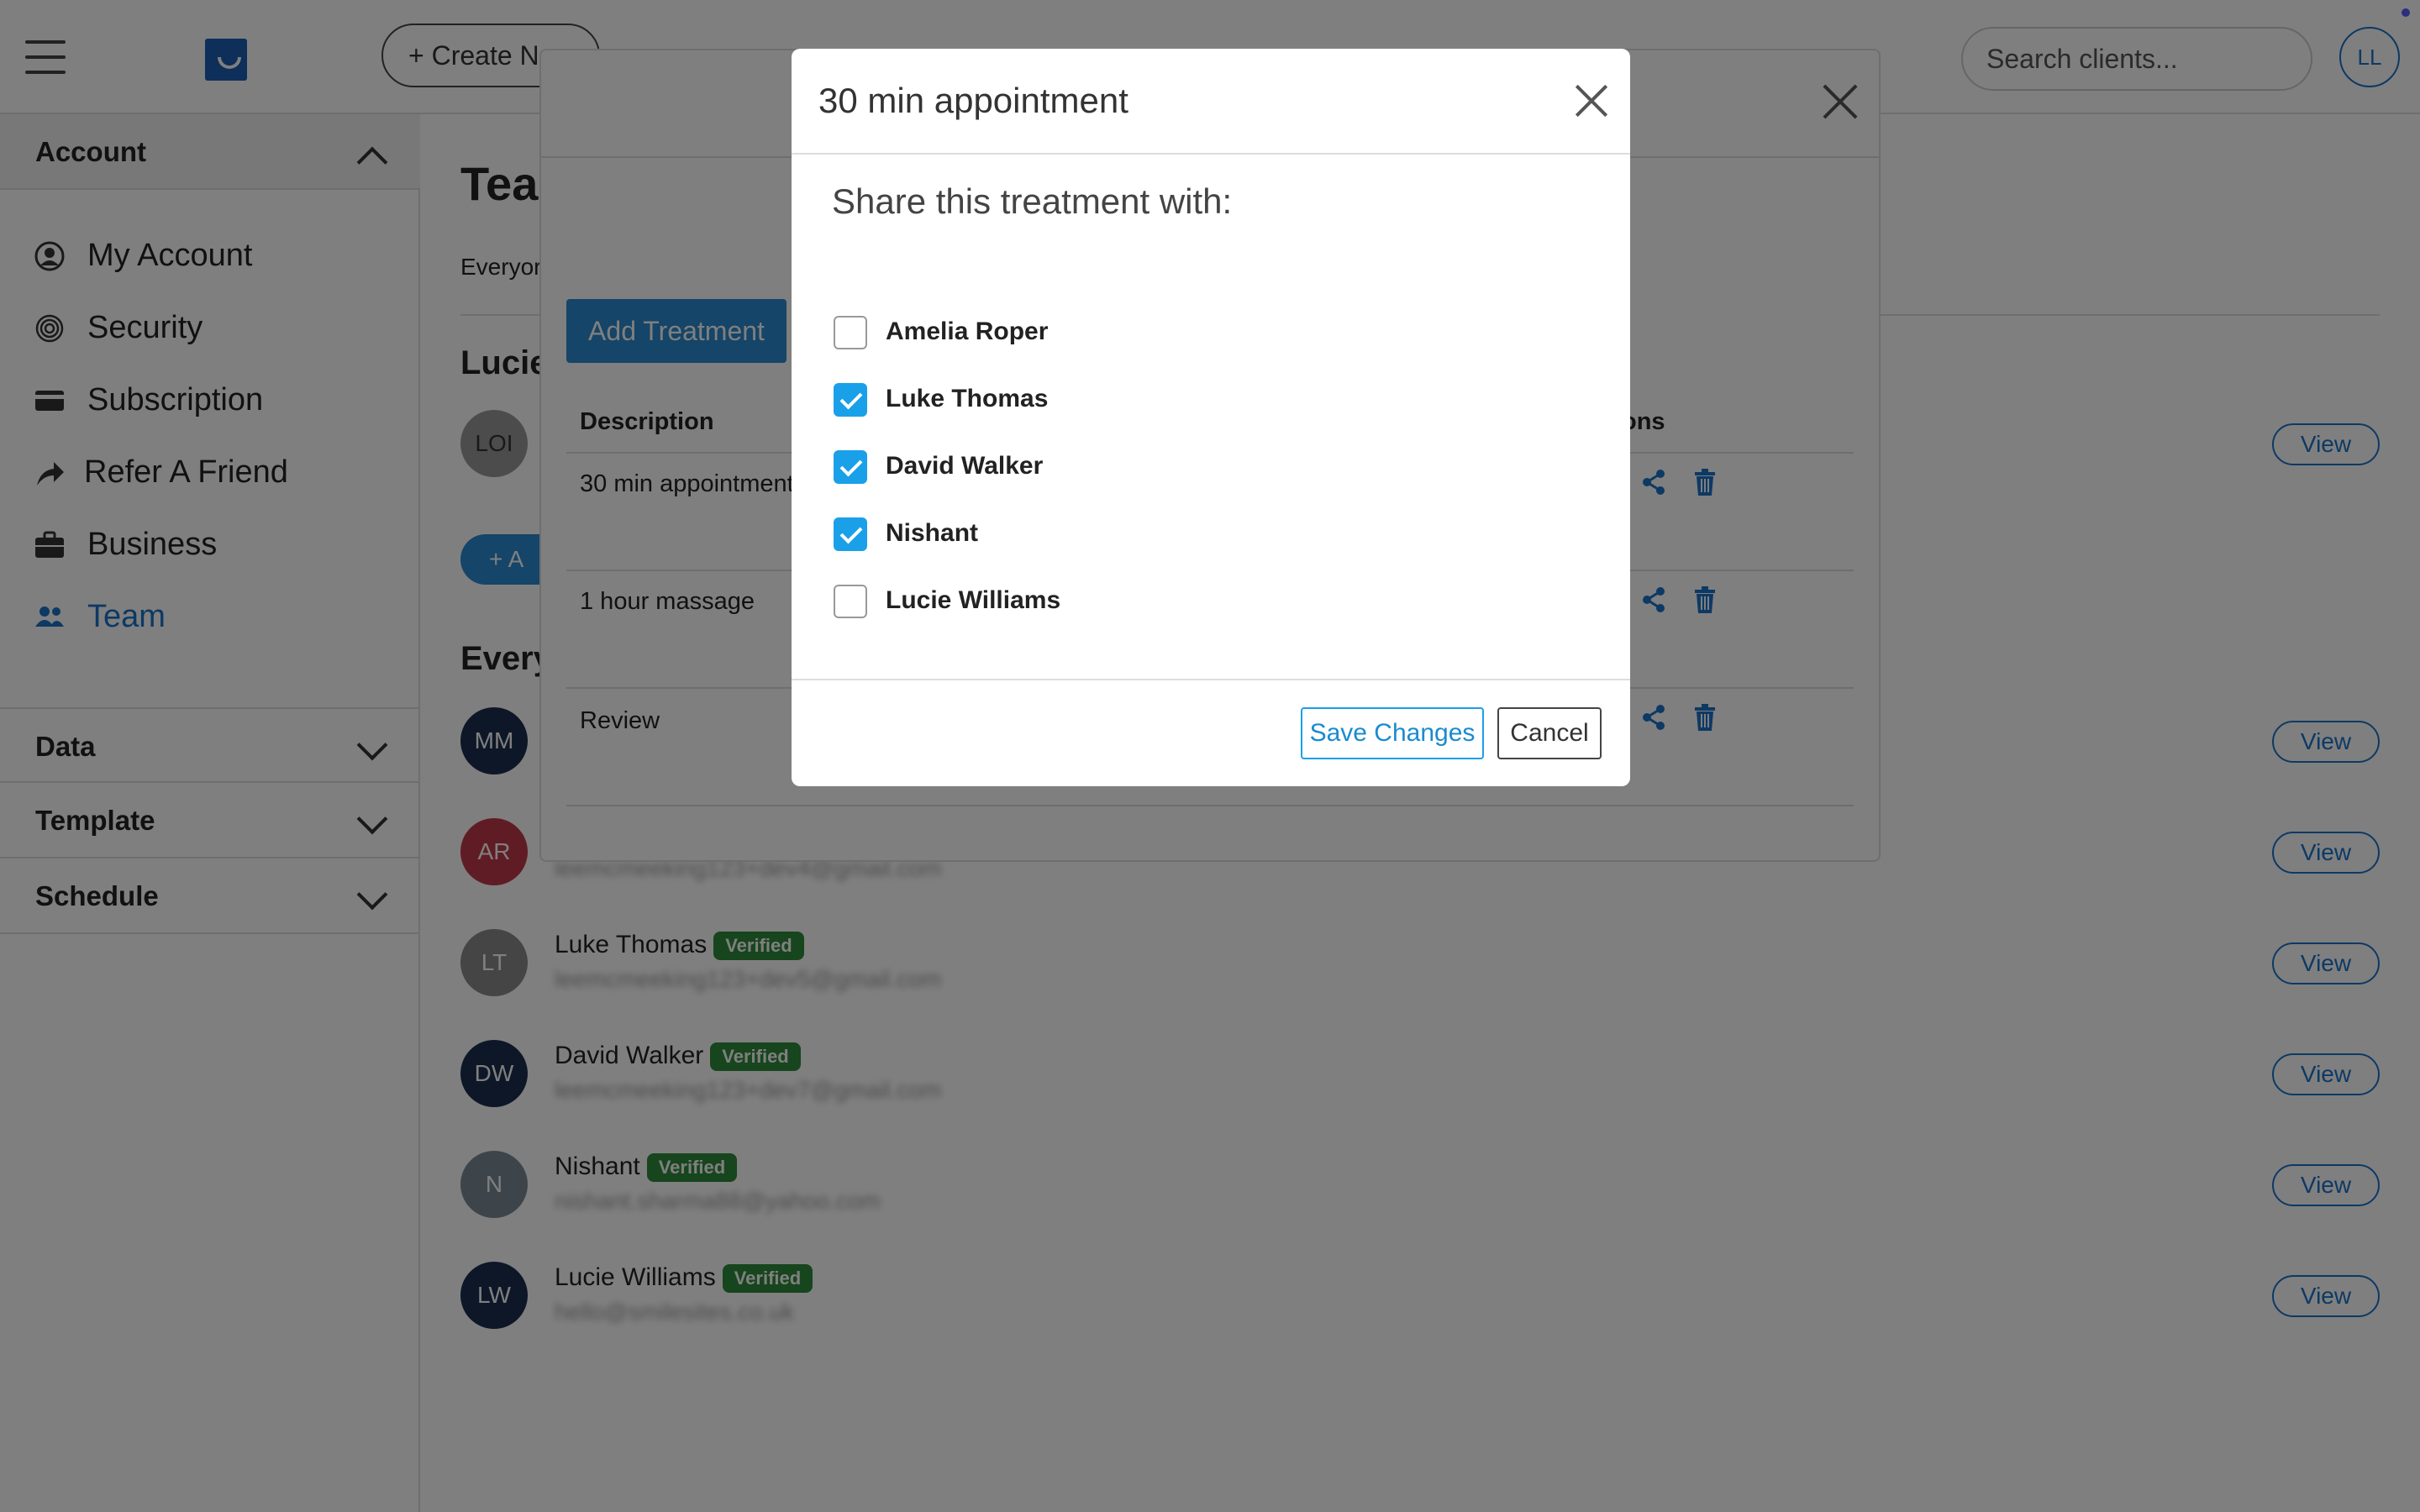 The width and height of the screenshot is (2420, 1512). Describe the element at coordinates (1211, 154) in the screenshot. I see `dialog-header-divider` at that location.